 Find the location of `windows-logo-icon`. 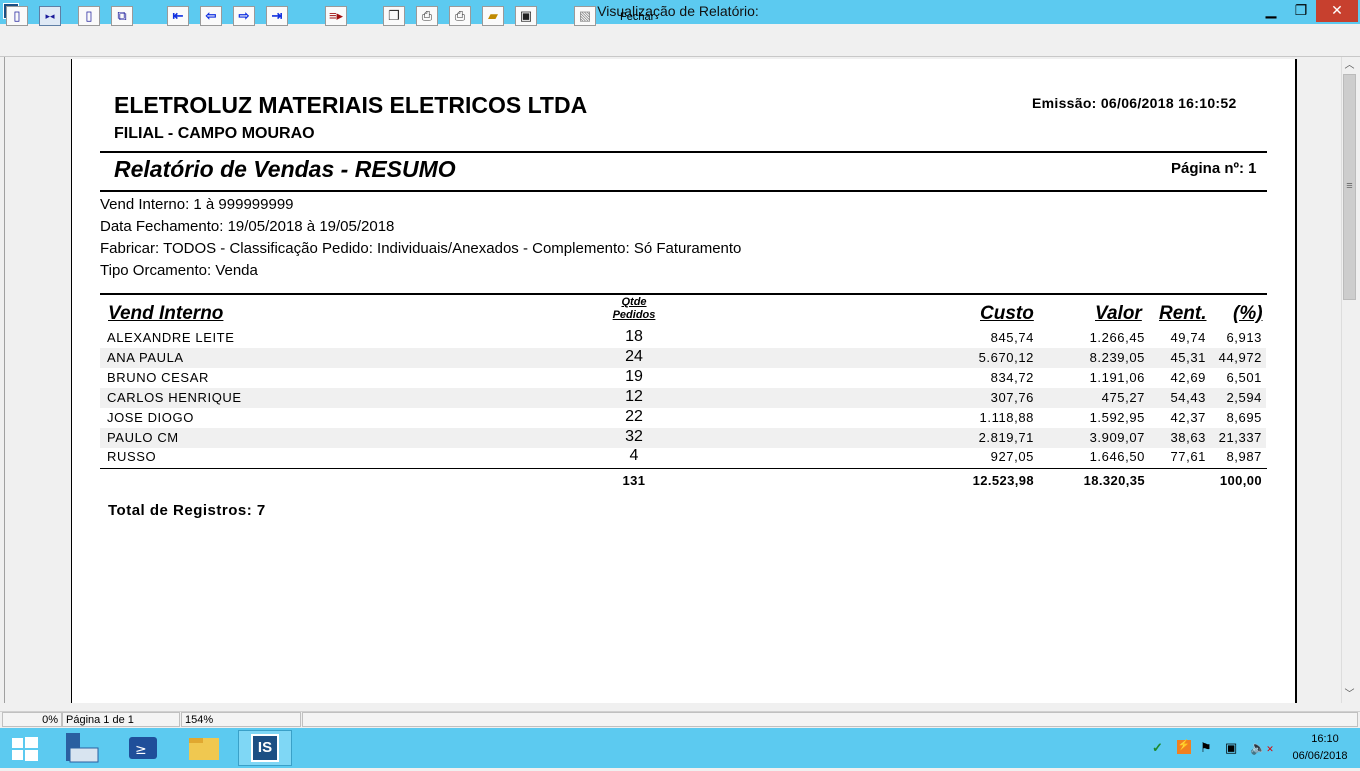

windows-logo-icon is located at coordinates (25, 749).